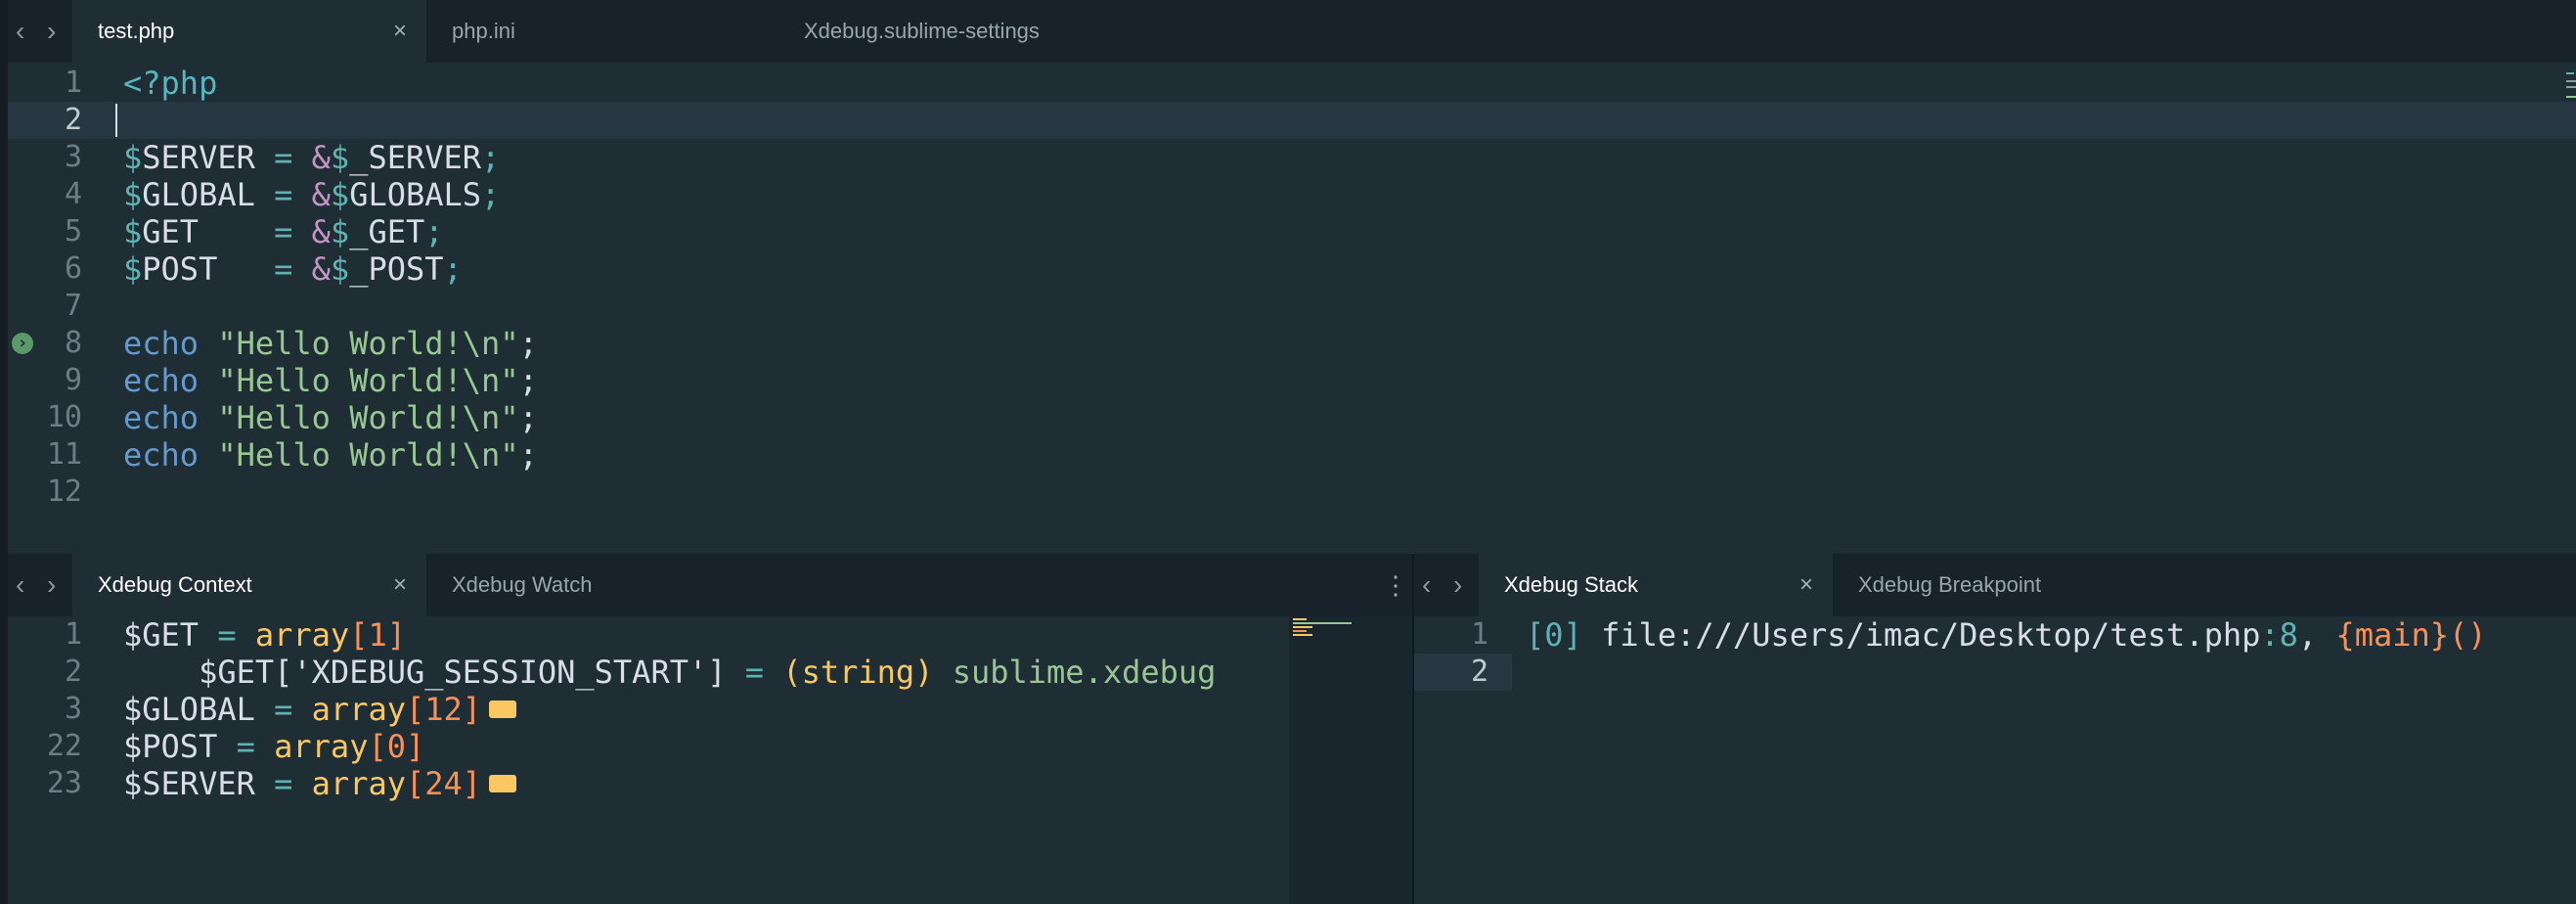 The width and height of the screenshot is (2576, 904). What do you see at coordinates (1292, 194) in the screenshot?
I see `code-line: 4 $GLOBAL = &$GLOBALS;` at bounding box center [1292, 194].